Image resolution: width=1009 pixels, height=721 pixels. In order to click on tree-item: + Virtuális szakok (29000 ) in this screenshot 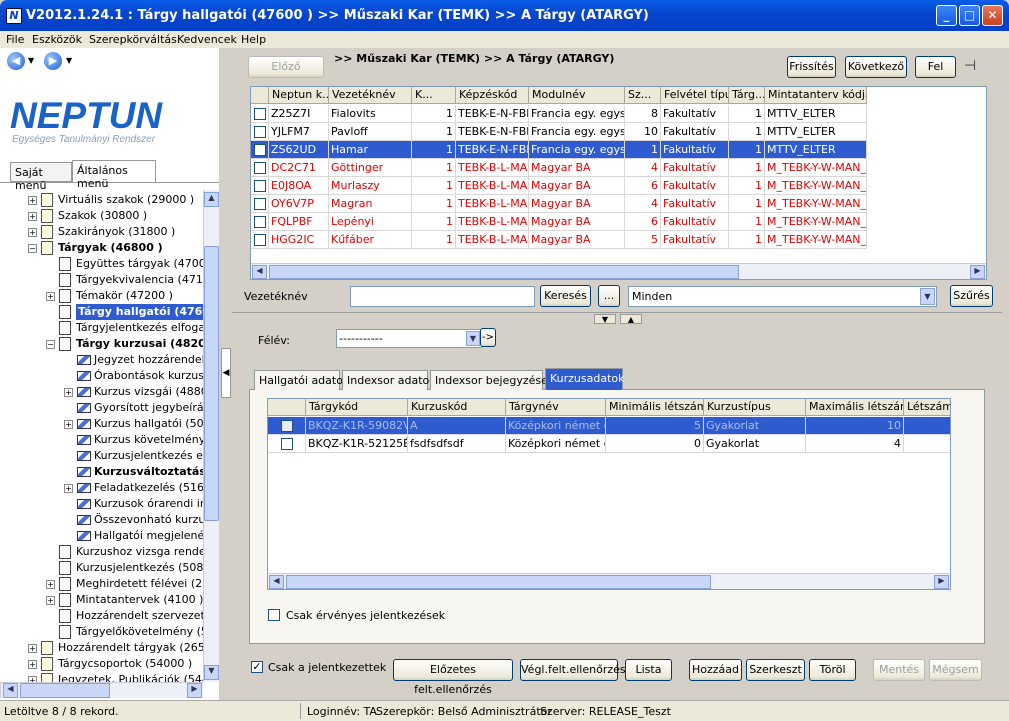, I will do `click(101, 200)`.